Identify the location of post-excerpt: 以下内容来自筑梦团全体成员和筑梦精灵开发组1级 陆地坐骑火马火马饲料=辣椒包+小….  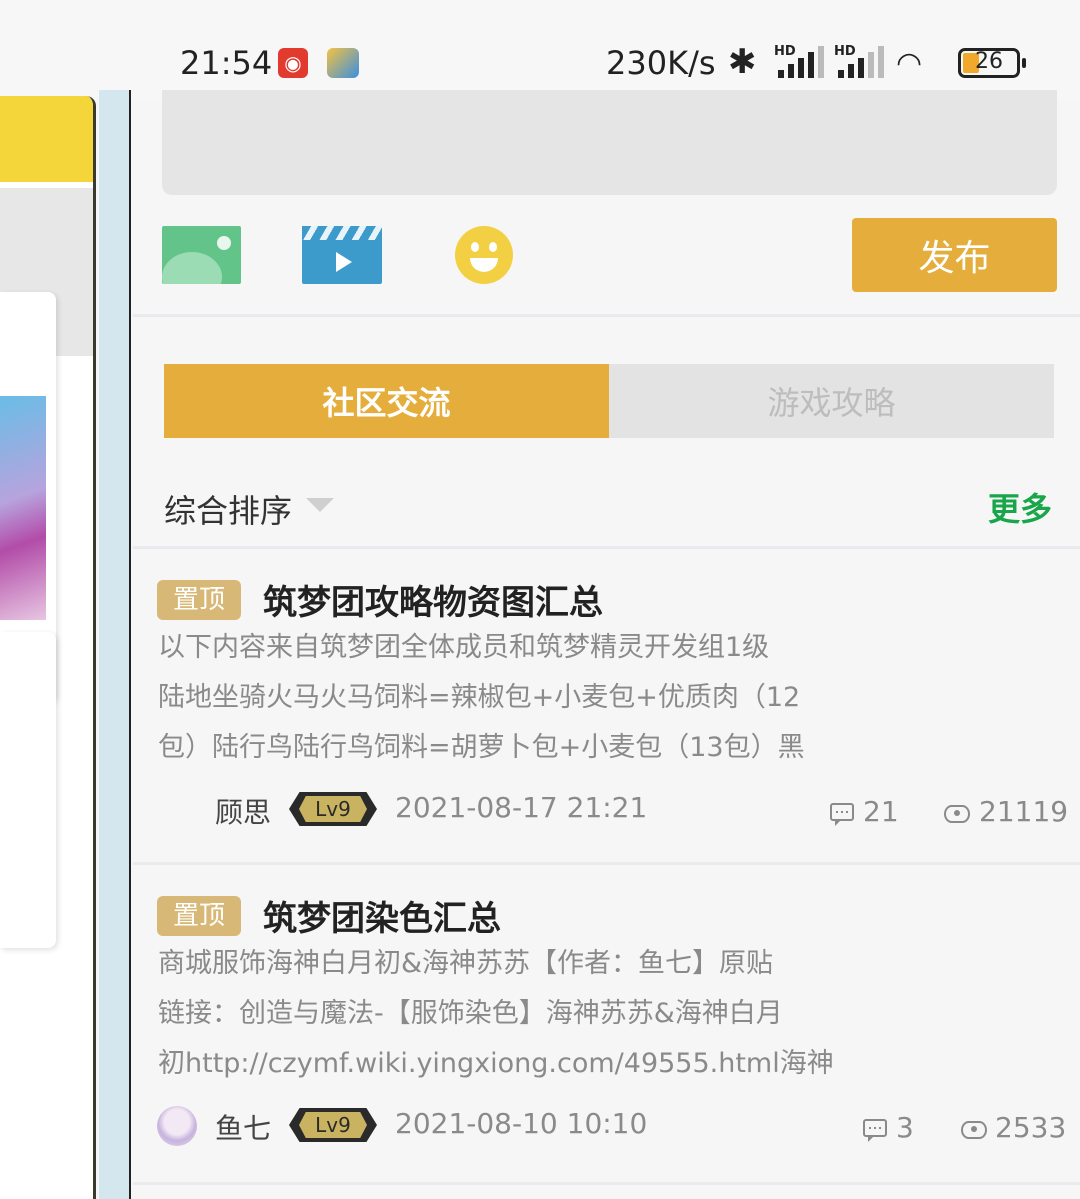
(518, 698).